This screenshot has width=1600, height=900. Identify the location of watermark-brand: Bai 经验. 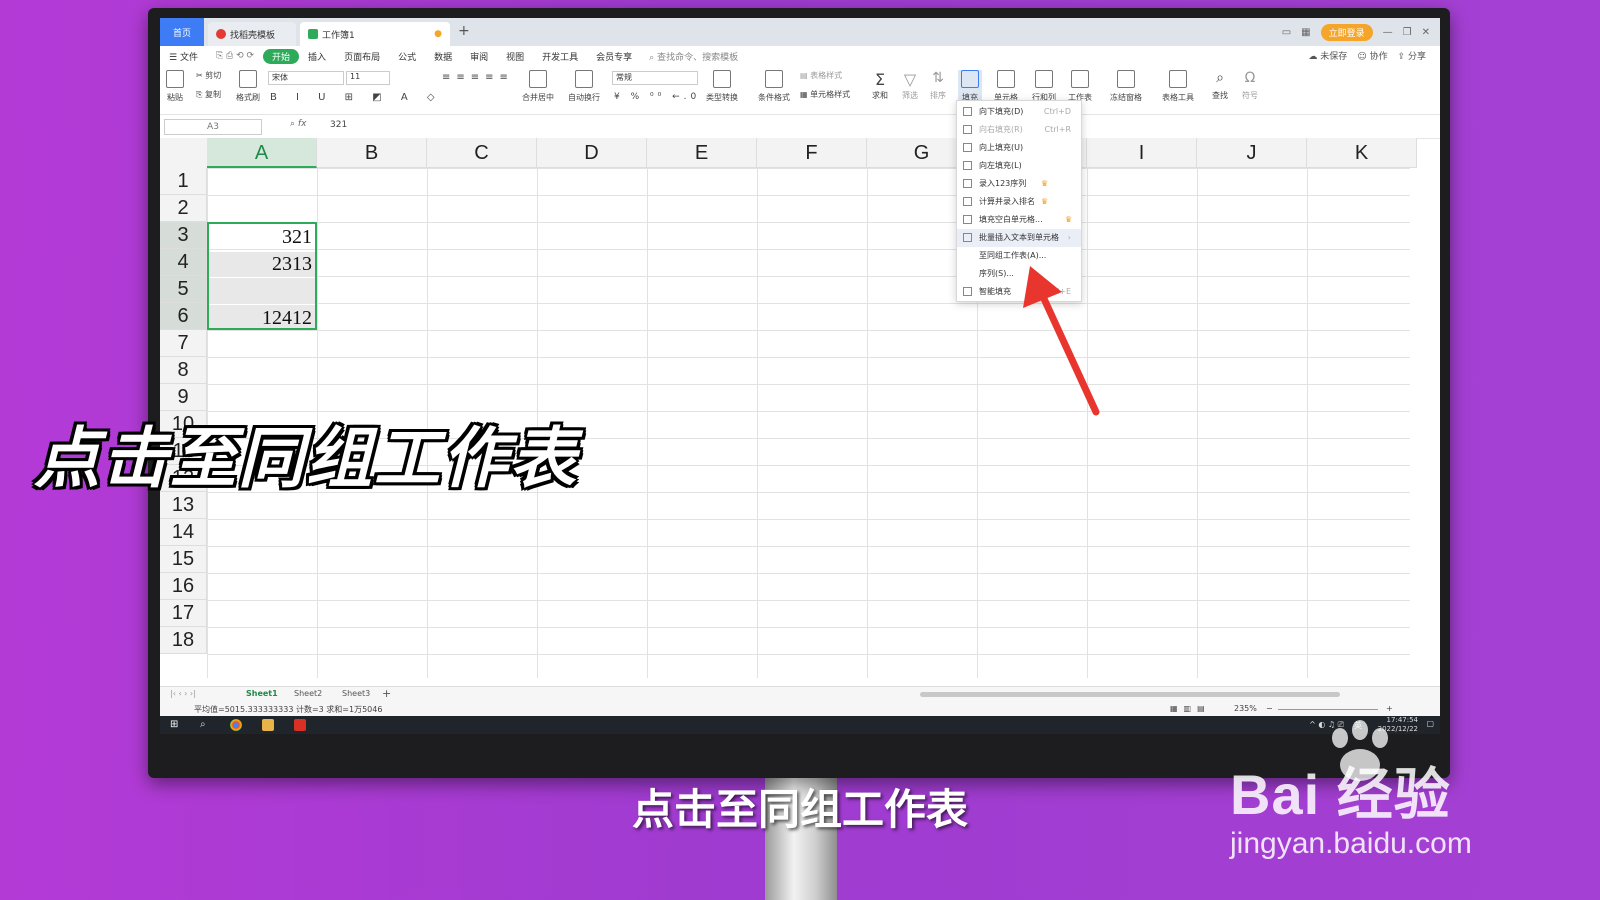
(1340, 794).